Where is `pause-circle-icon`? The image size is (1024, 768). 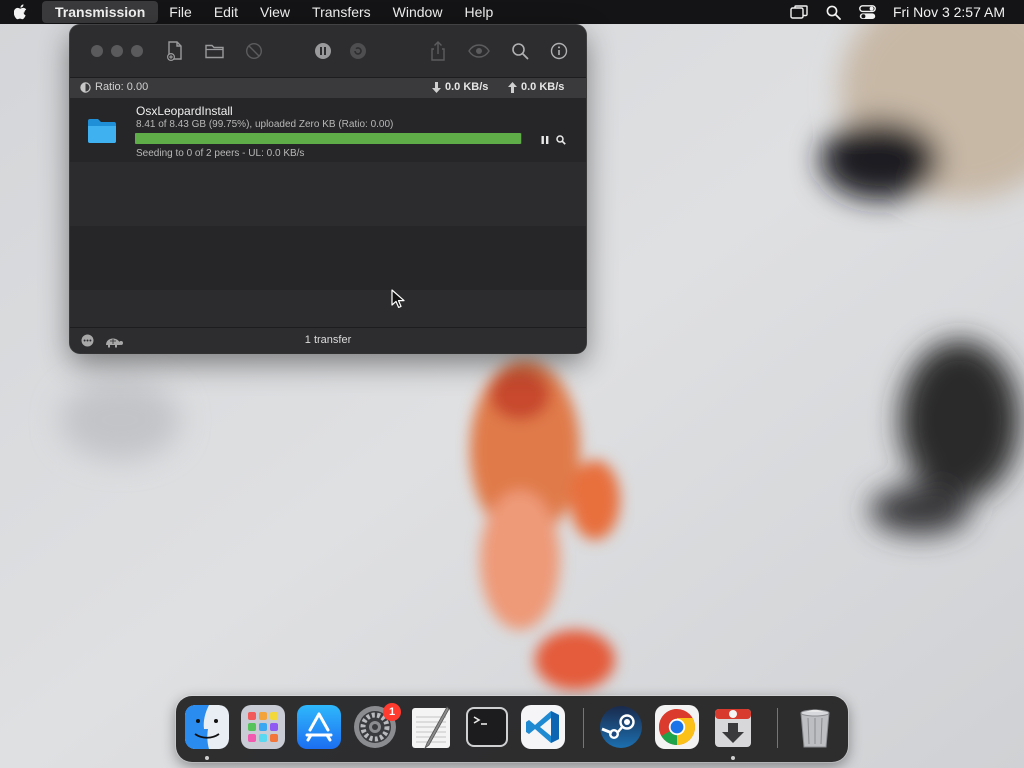
pause-circle-icon is located at coordinates (323, 51).